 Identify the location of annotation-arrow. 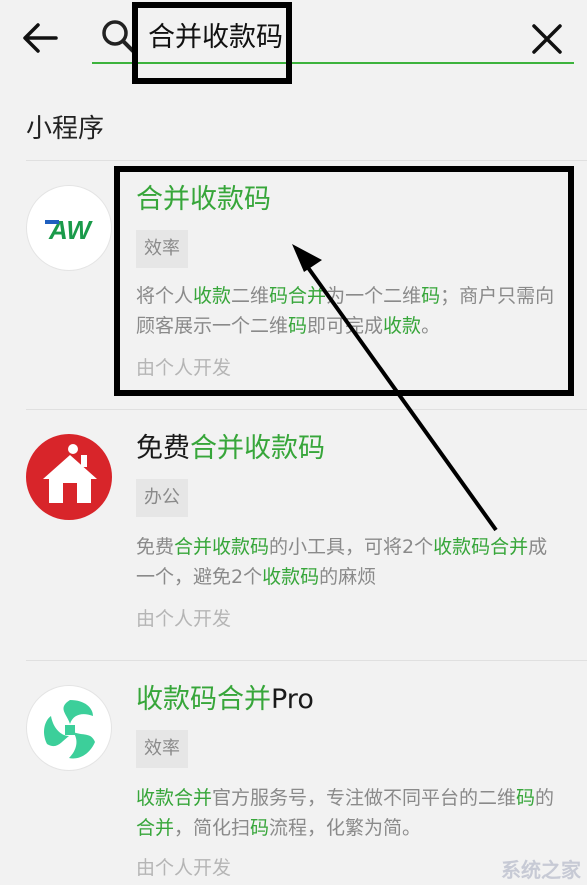
(395, 388).